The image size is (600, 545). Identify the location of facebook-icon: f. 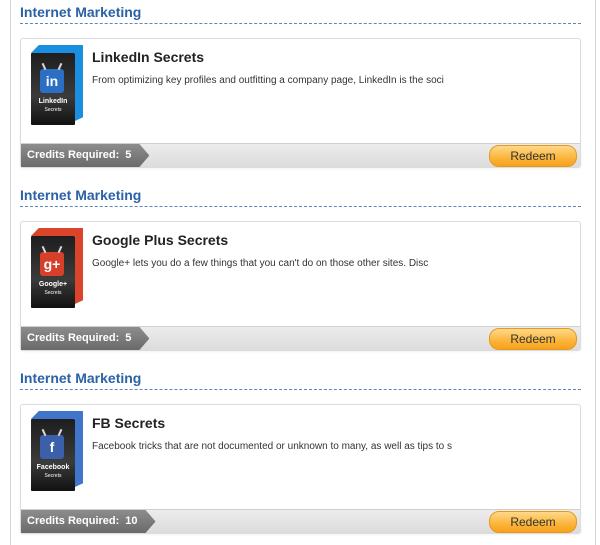
(52, 447).